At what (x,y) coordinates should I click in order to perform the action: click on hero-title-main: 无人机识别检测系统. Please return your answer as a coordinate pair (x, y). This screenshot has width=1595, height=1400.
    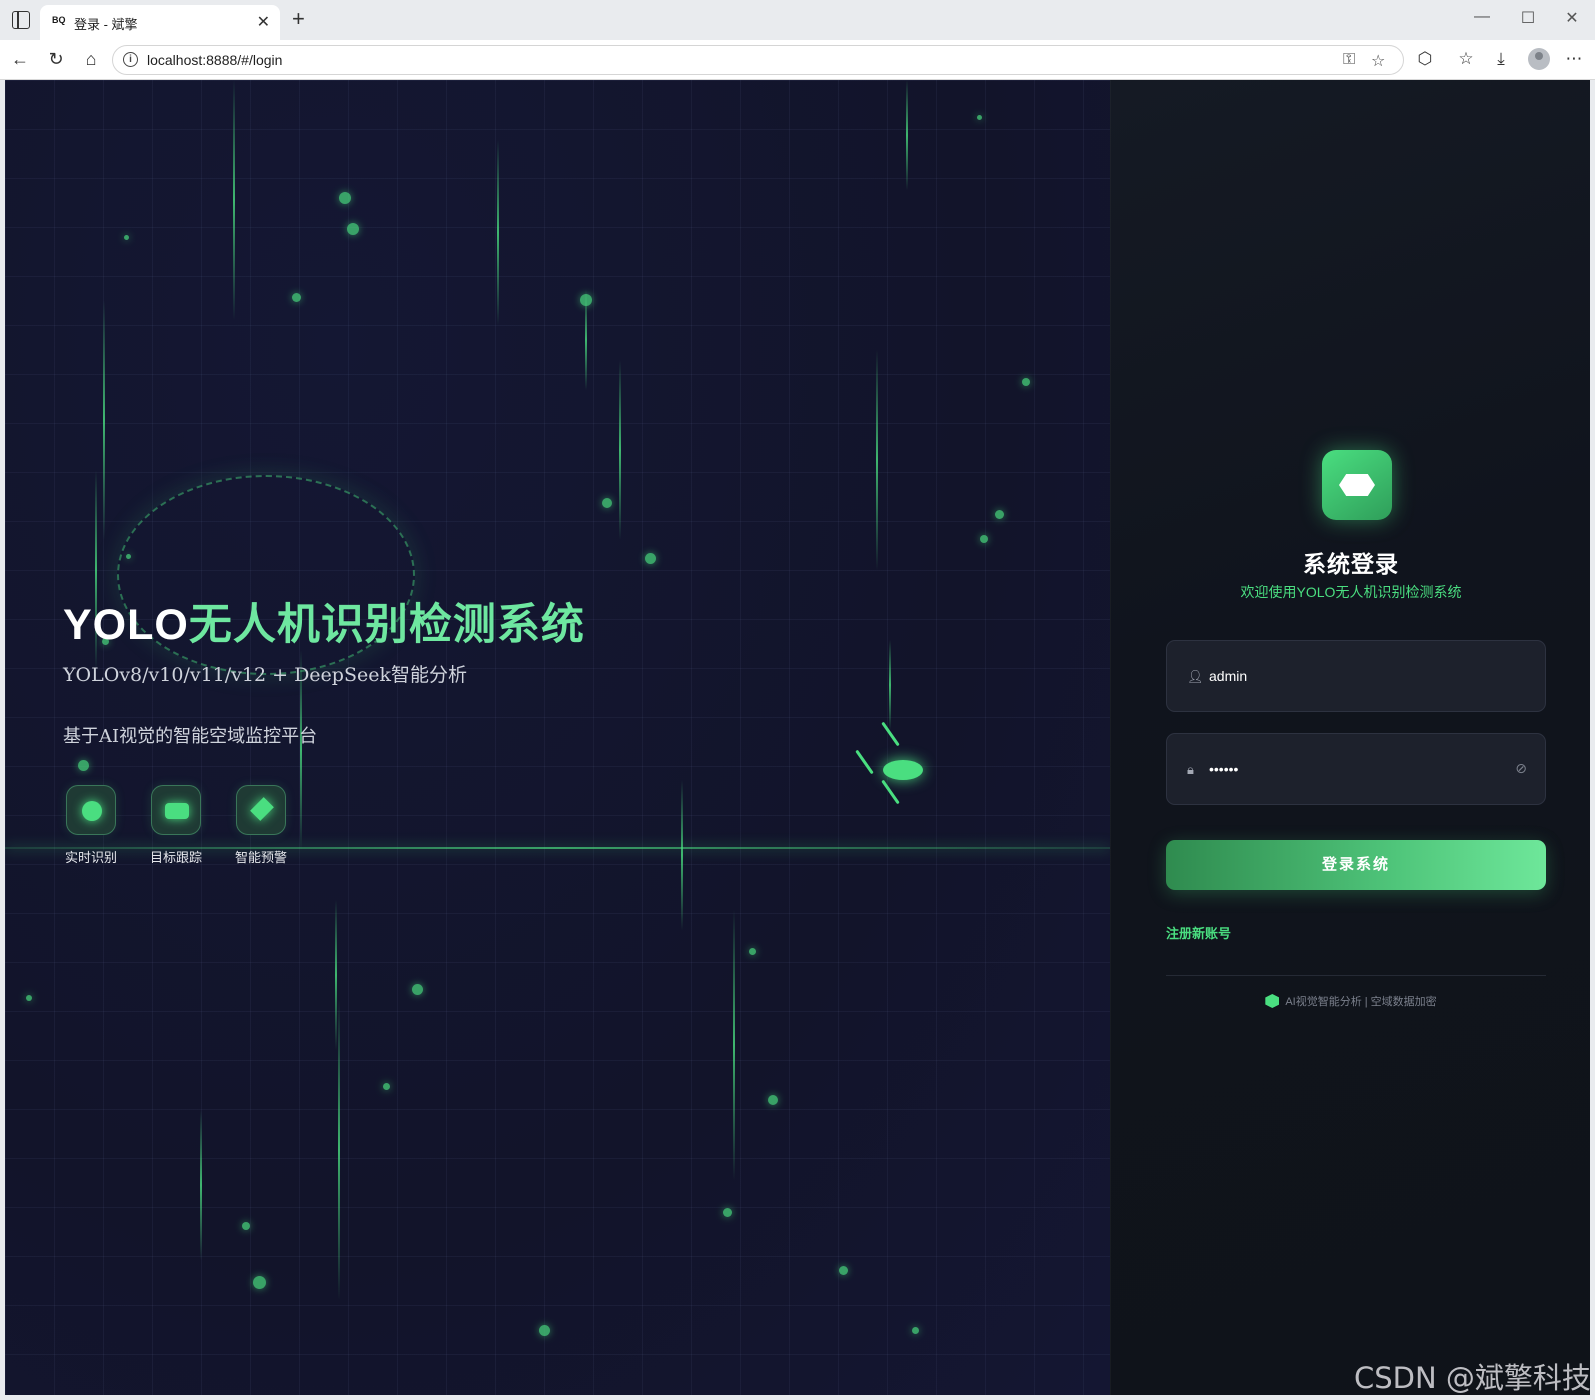
    Looking at the image, I should click on (386, 625).